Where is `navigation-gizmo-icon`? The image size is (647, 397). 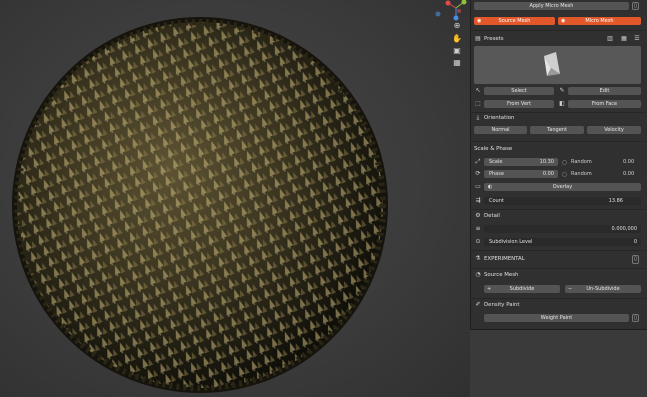 navigation-gizmo-icon is located at coordinates (450, 35).